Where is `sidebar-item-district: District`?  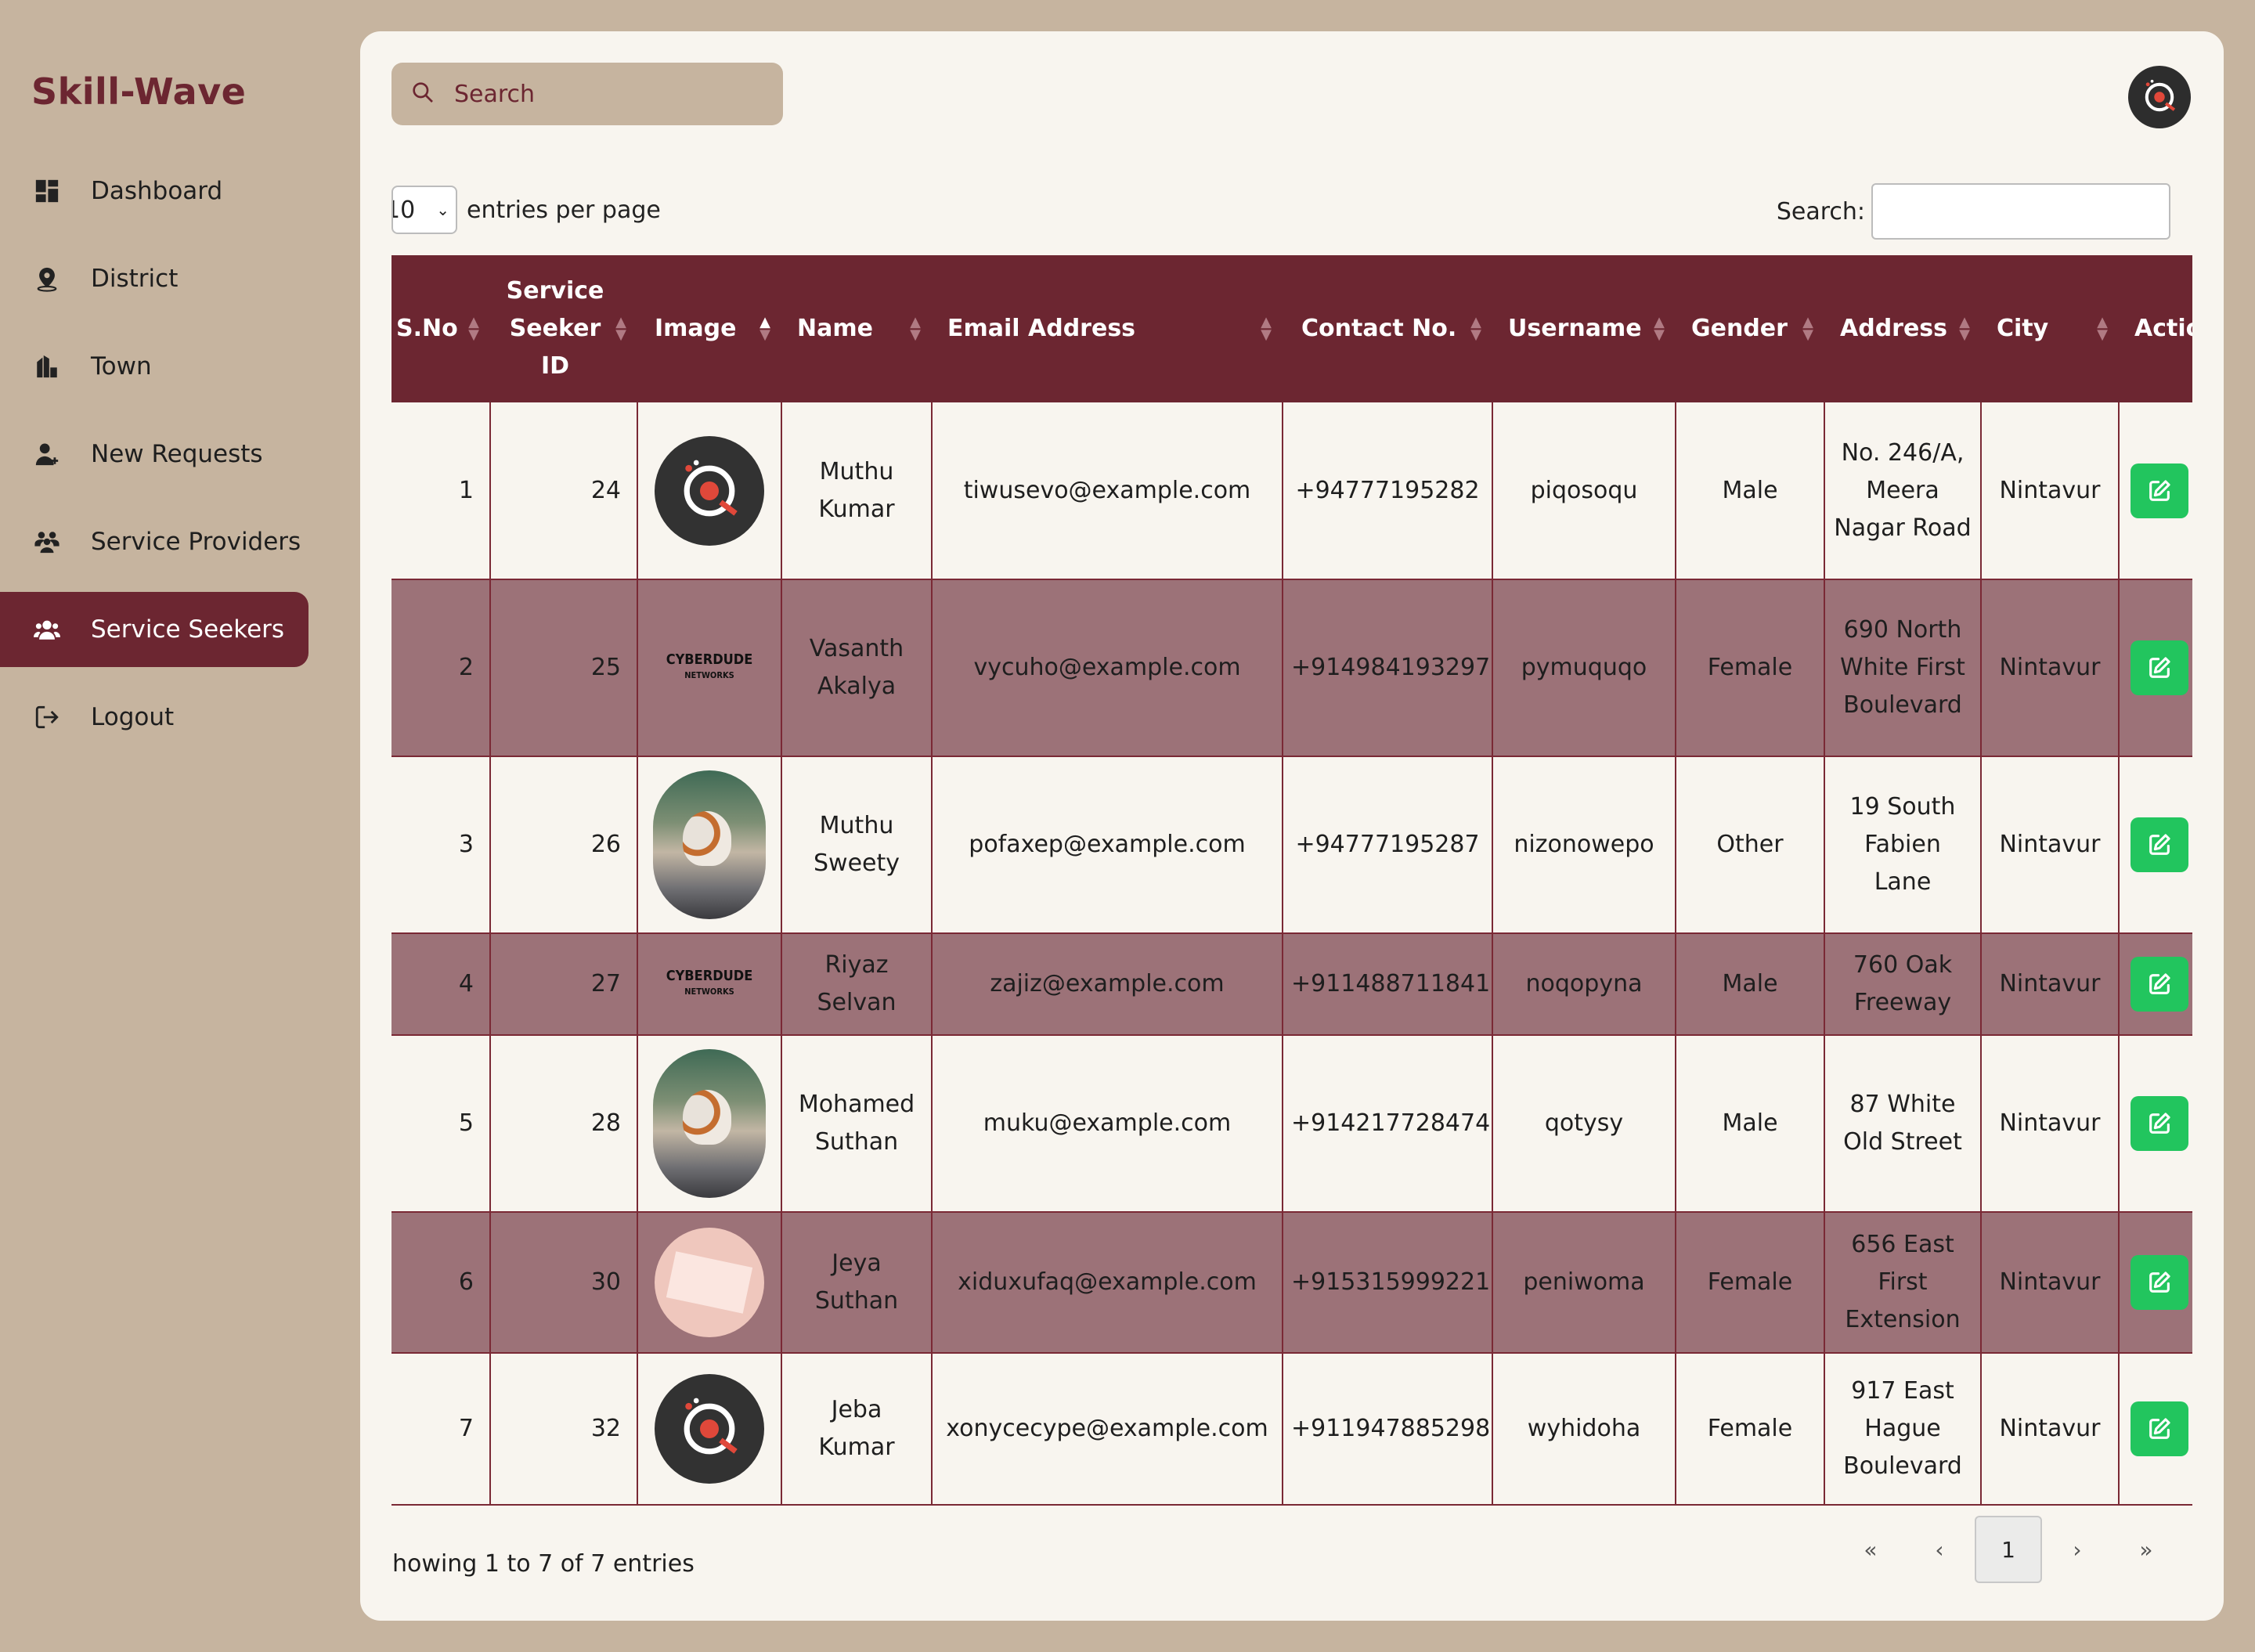 sidebar-item-district: District is located at coordinates (154, 278).